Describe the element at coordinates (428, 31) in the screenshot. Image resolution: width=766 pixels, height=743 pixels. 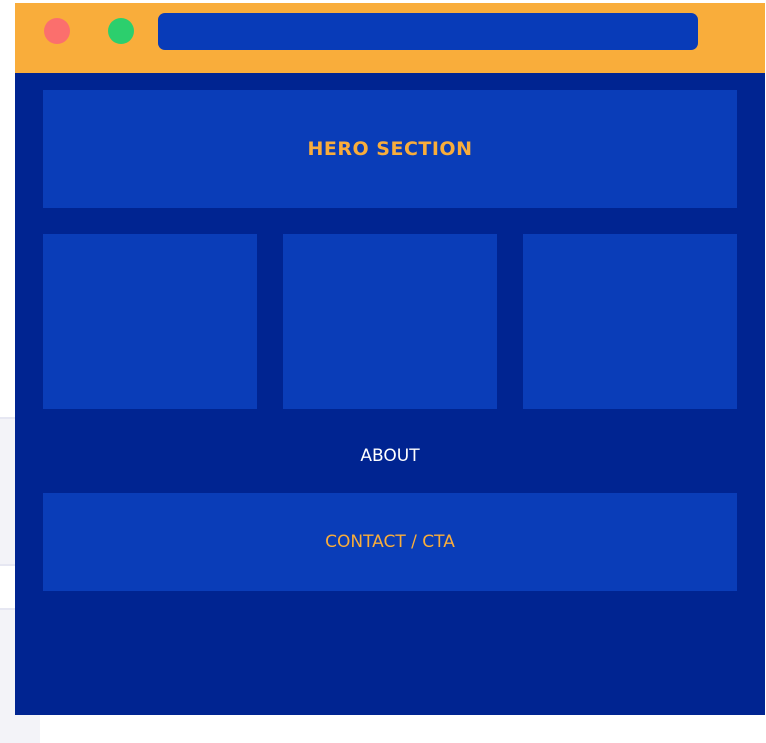
I see `address-bar` at that location.